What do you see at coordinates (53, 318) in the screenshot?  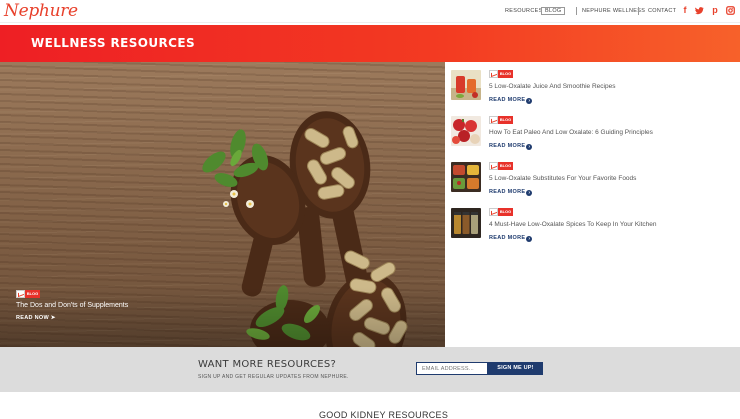 I see `arrow-right-icon: ➤` at bounding box center [53, 318].